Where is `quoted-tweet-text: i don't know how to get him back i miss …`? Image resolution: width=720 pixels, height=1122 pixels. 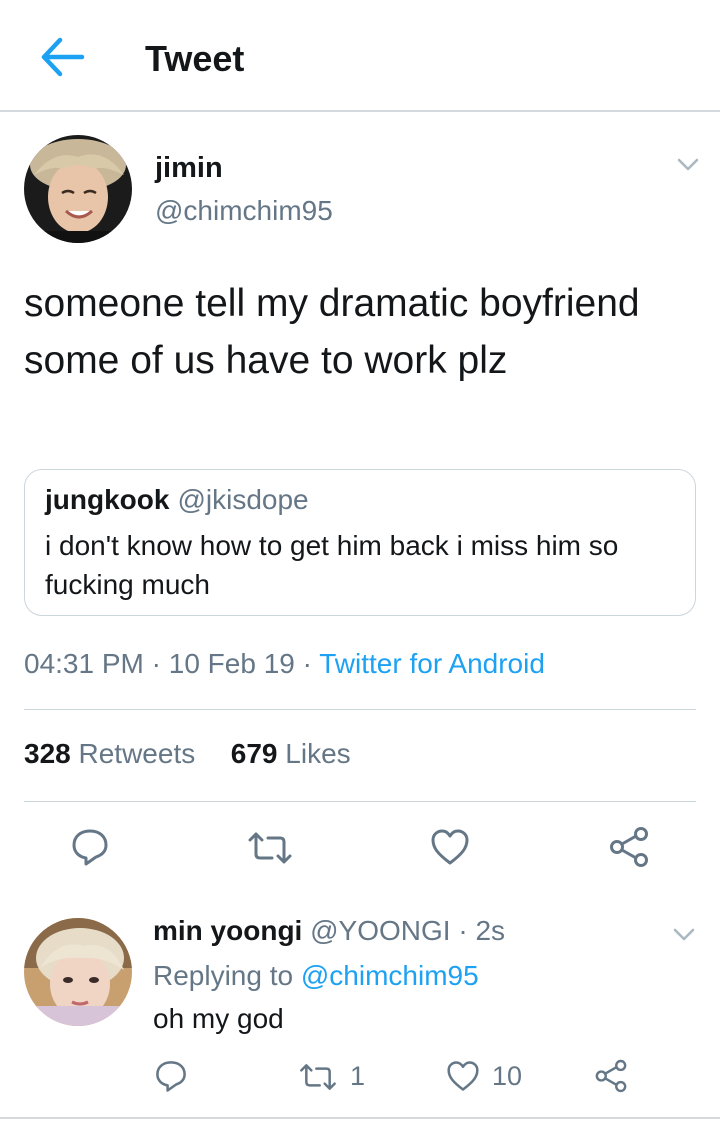 quoted-tweet-text: i don't know how to get him back i miss … is located at coordinates (332, 565).